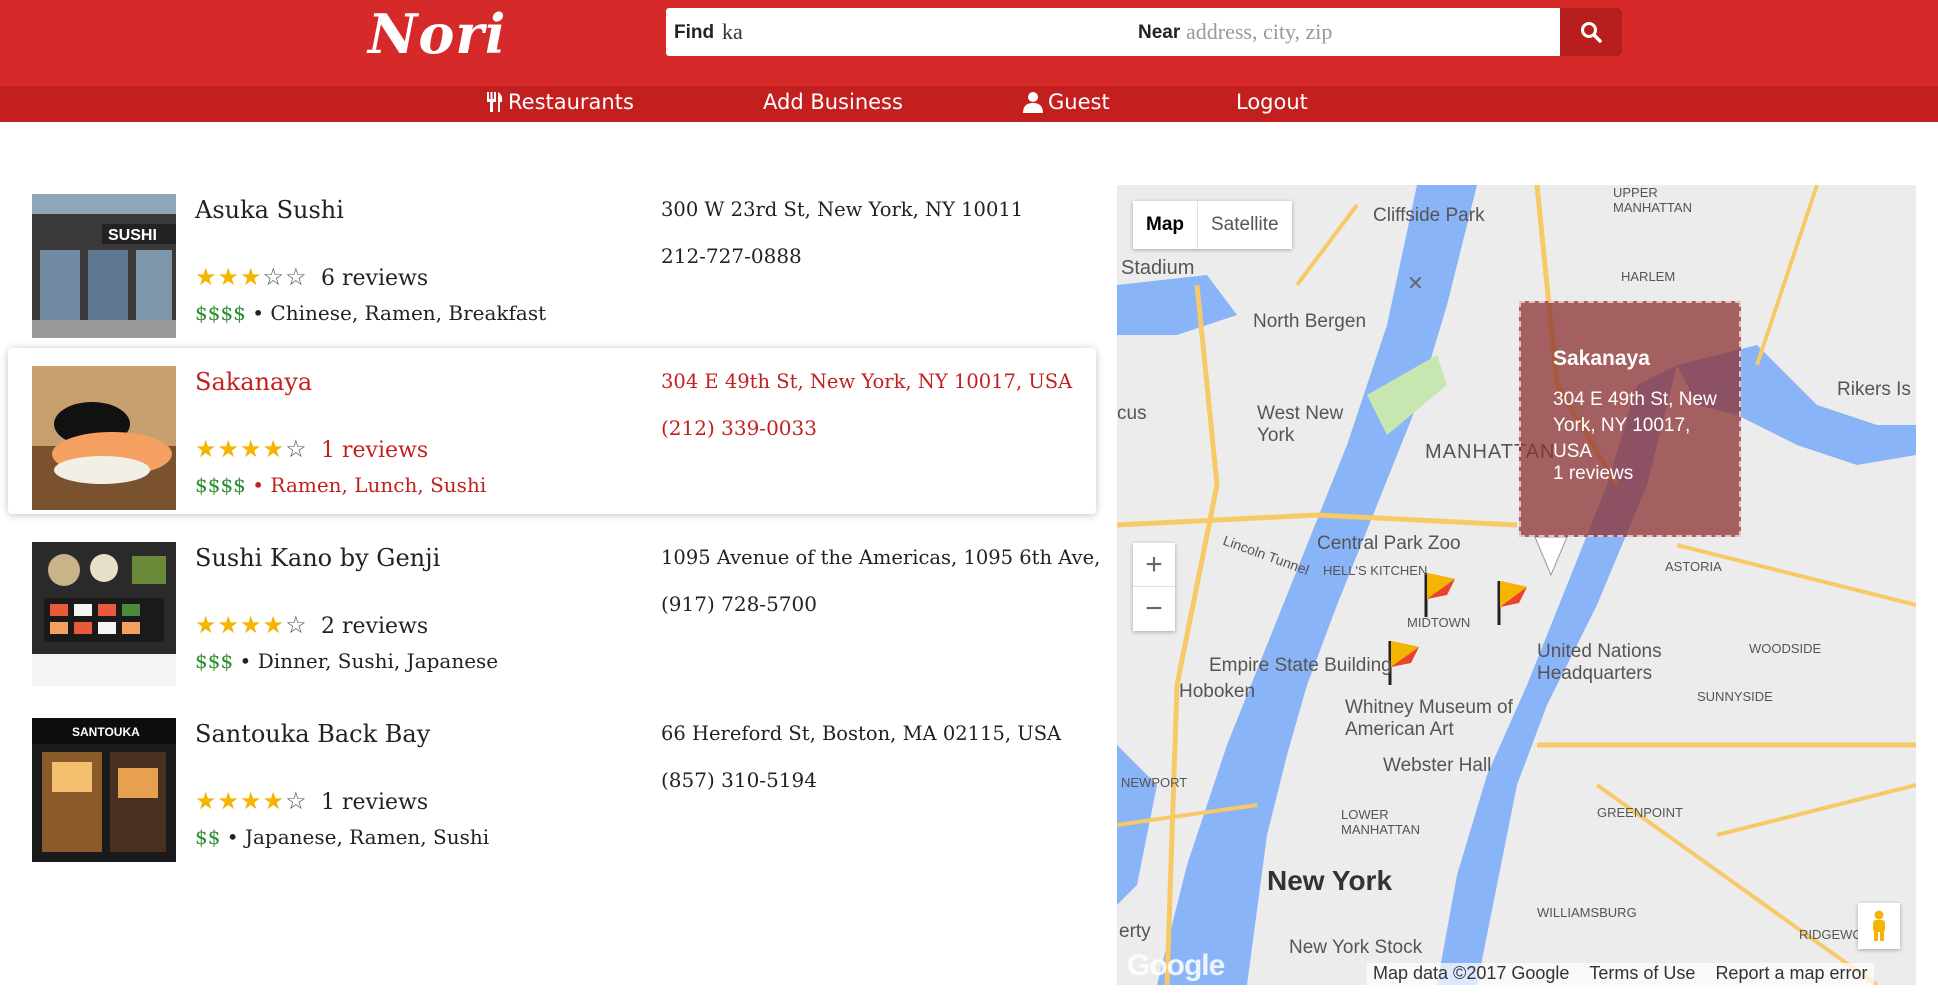 The image size is (1938, 1004). What do you see at coordinates (375, 278) in the screenshot?
I see `review-count: 6 reviews` at bounding box center [375, 278].